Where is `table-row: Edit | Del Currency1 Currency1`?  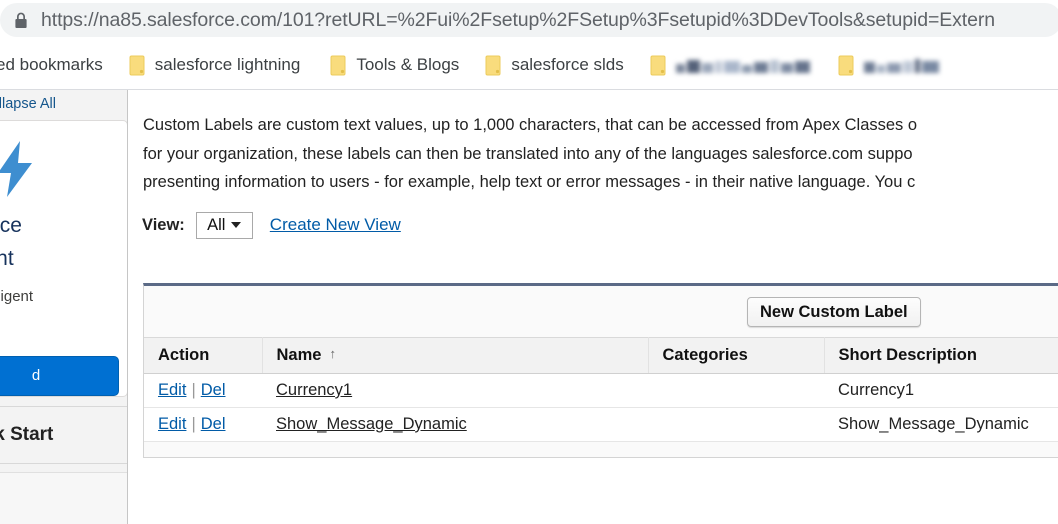 table-row: Edit | Del Currency1 Currency1 is located at coordinates (601, 390).